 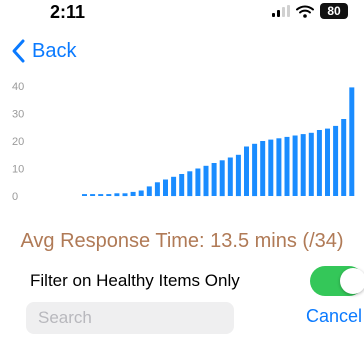 What do you see at coordinates (334, 316) in the screenshot?
I see `cancel-button: Cancel` at bounding box center [334, 316].